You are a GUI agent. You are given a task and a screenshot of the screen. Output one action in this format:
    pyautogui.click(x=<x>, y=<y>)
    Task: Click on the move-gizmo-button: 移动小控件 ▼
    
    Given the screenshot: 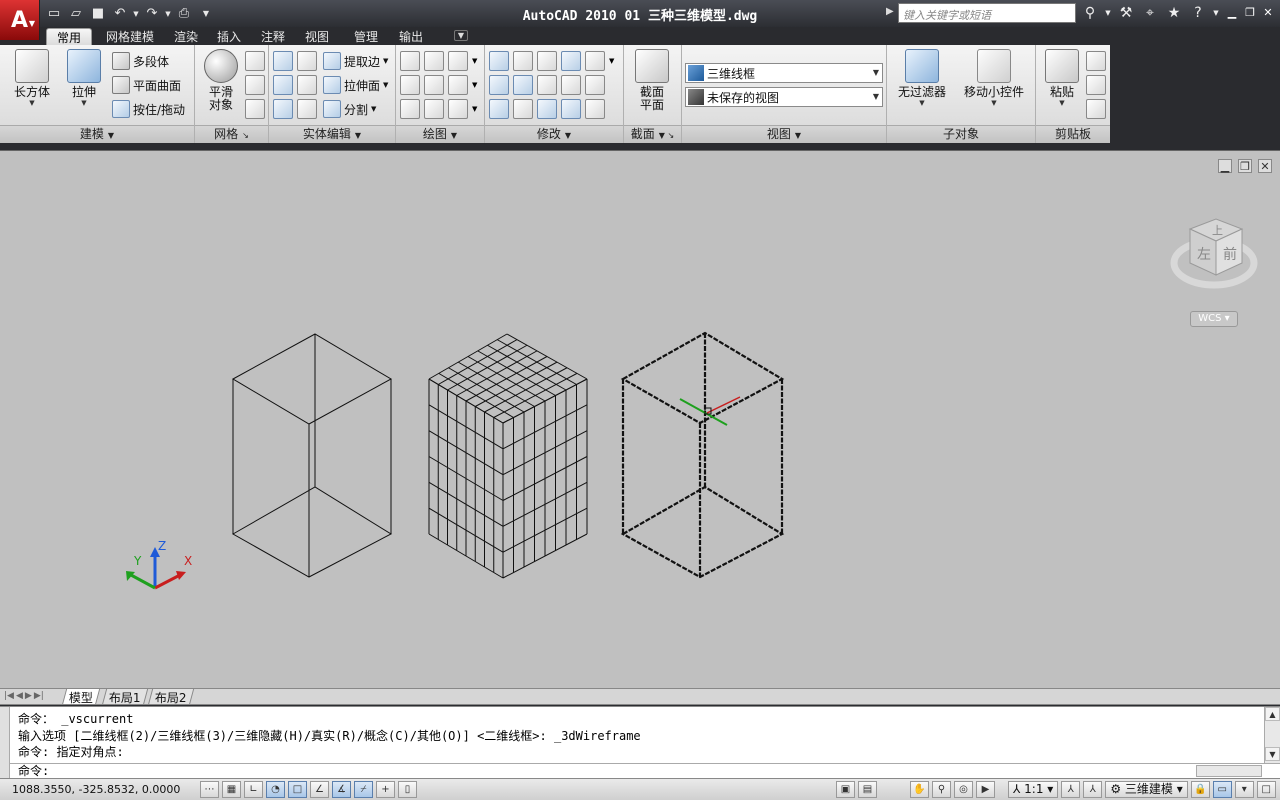 What is the action you would take?
    pyautogui.click(x=994, y=85)
    